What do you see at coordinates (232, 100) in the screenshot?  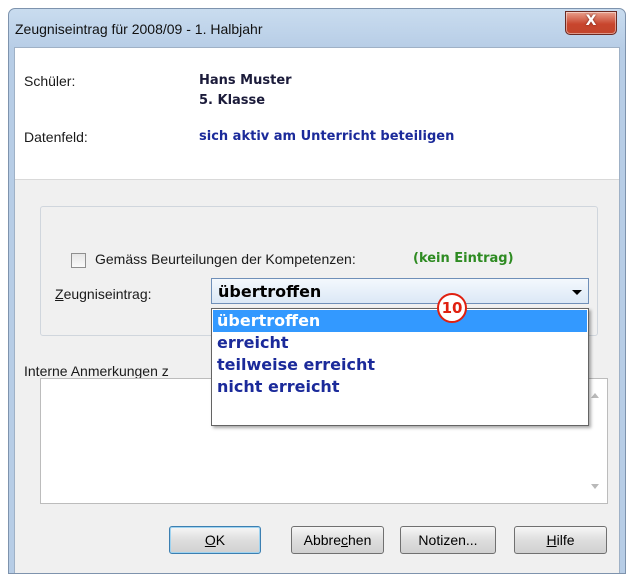 I see `student-class: 5. Klasse` at bounding box center [232, 100].